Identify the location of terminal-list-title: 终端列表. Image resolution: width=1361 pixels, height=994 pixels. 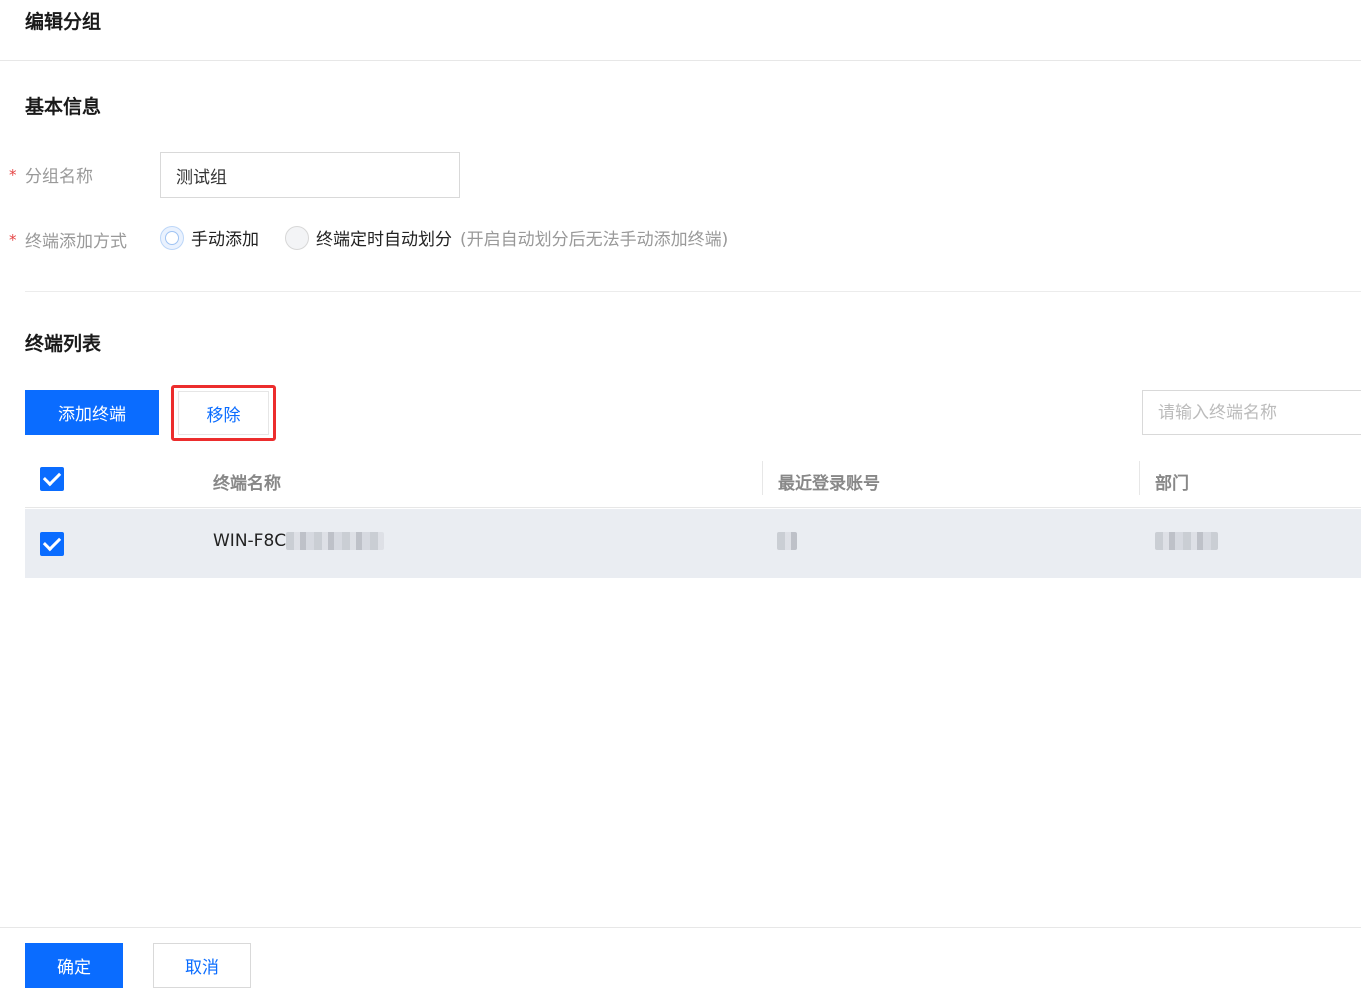
(63, 344).